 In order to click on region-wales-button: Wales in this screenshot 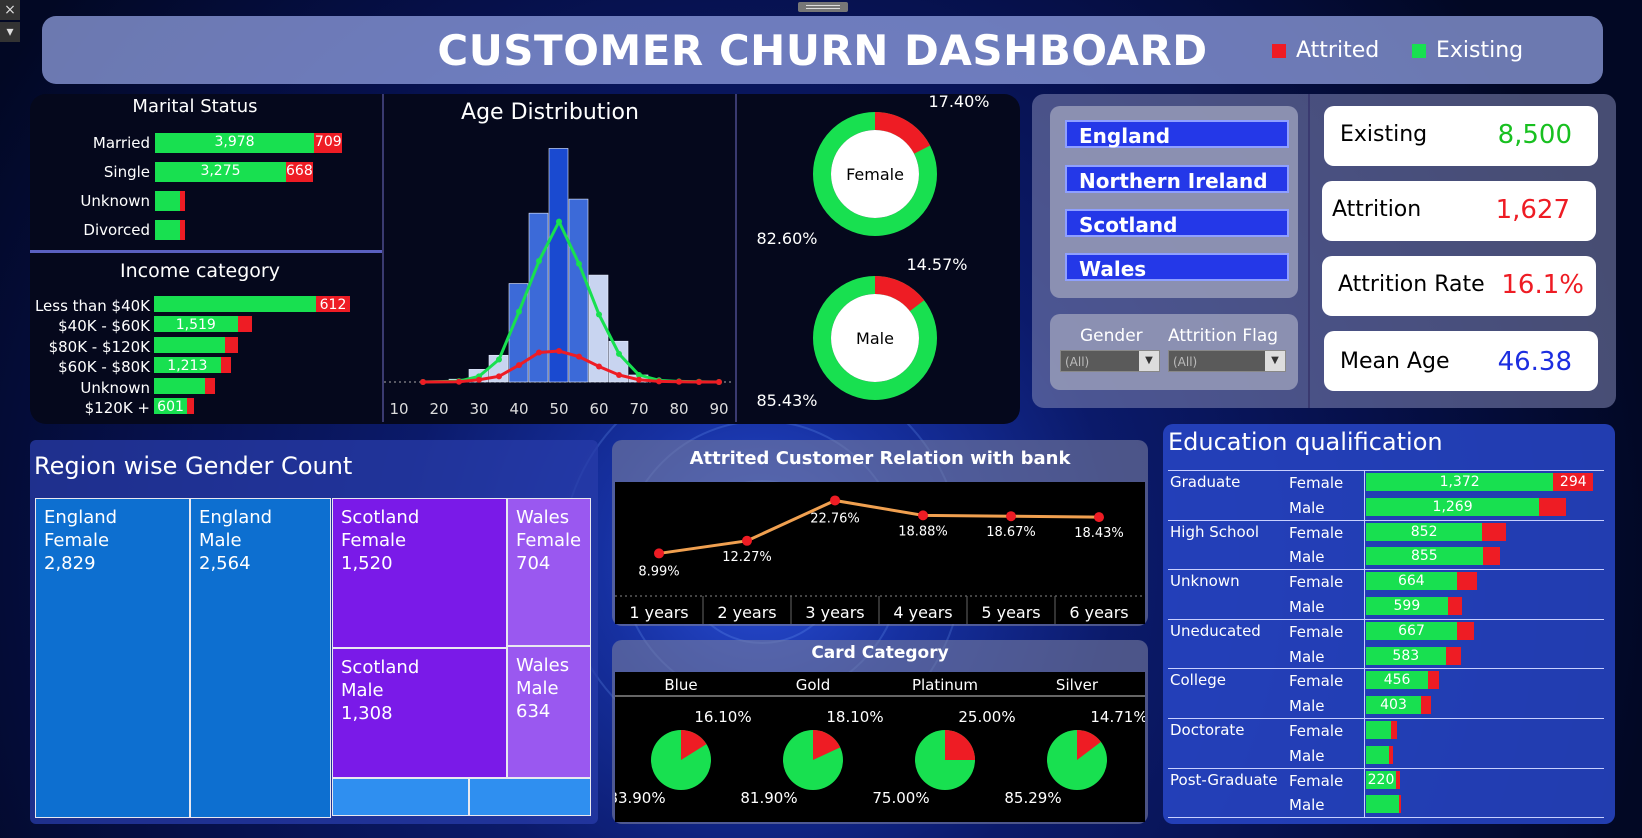, I will do `click(1177, 267)`.